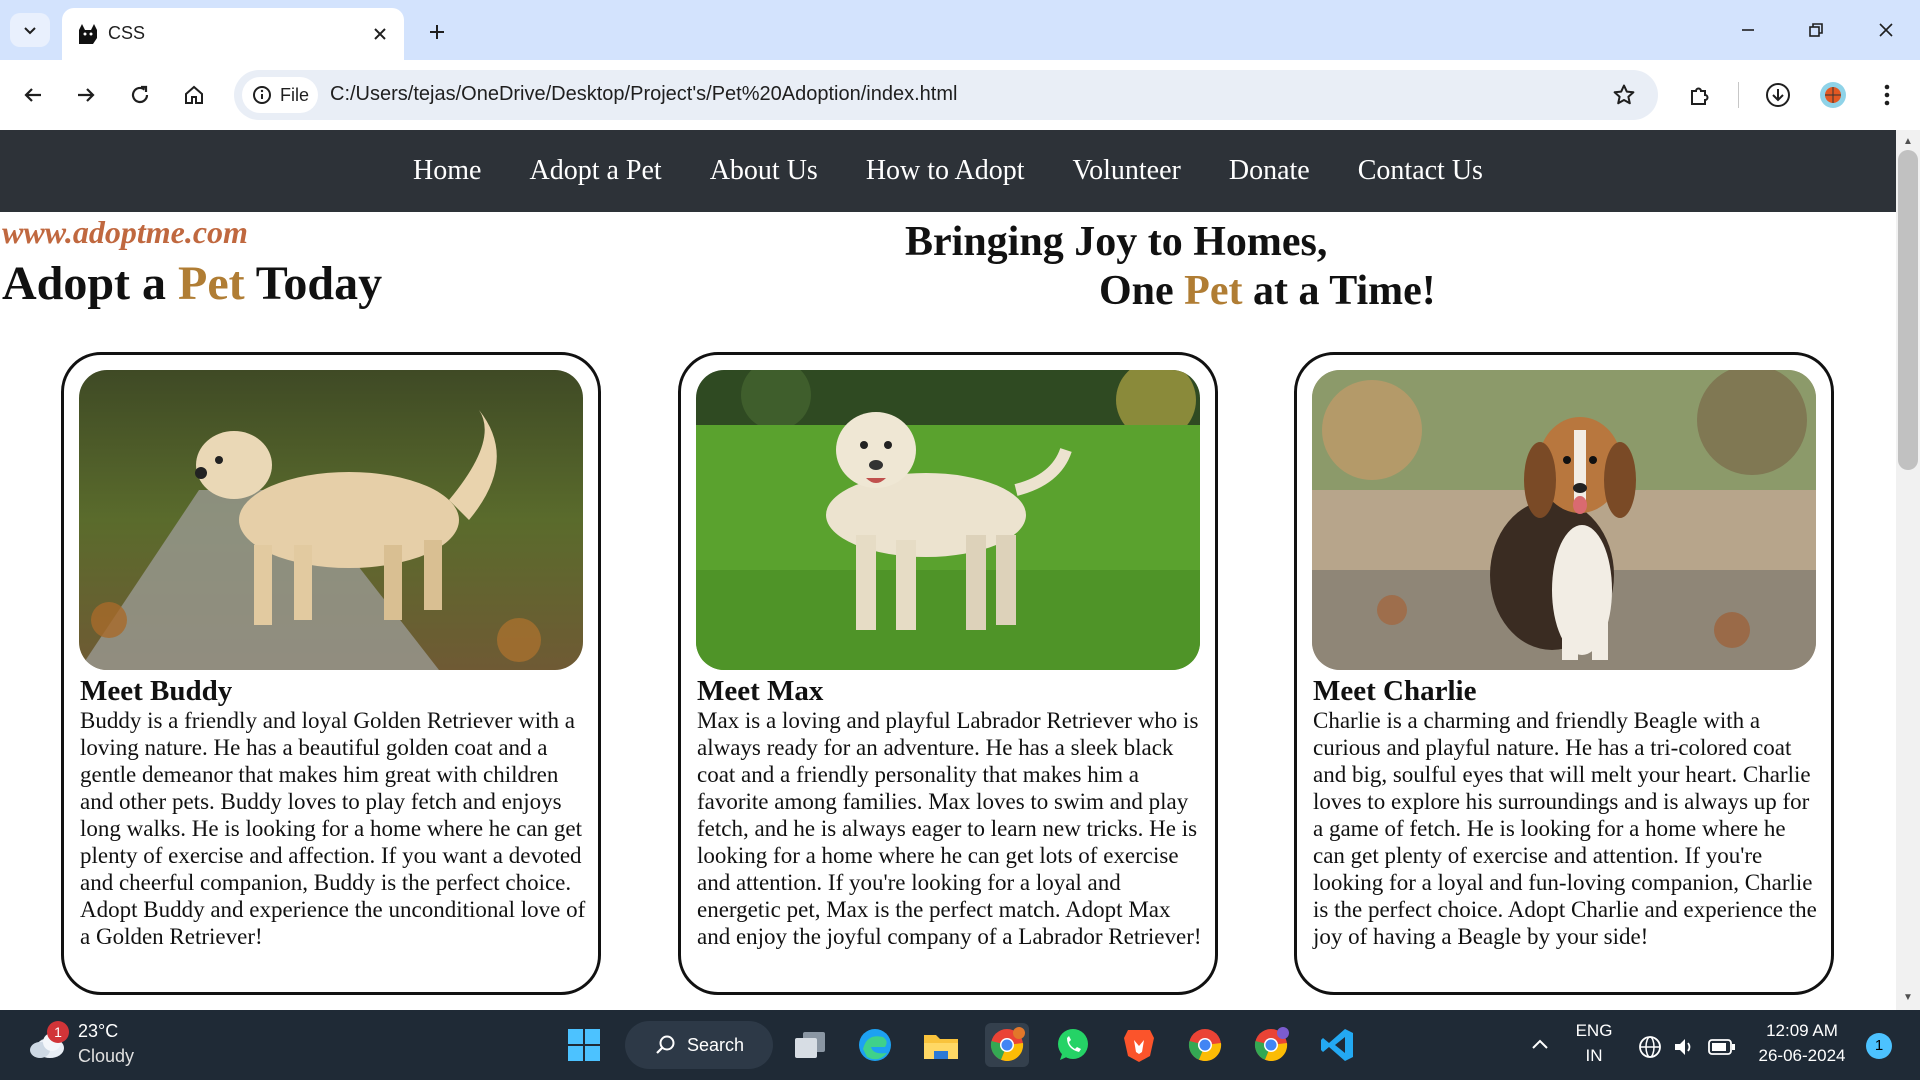 The height and width of the screenshot is (1080, 1920). I want to click on extensions-button, so click(1700, 95).